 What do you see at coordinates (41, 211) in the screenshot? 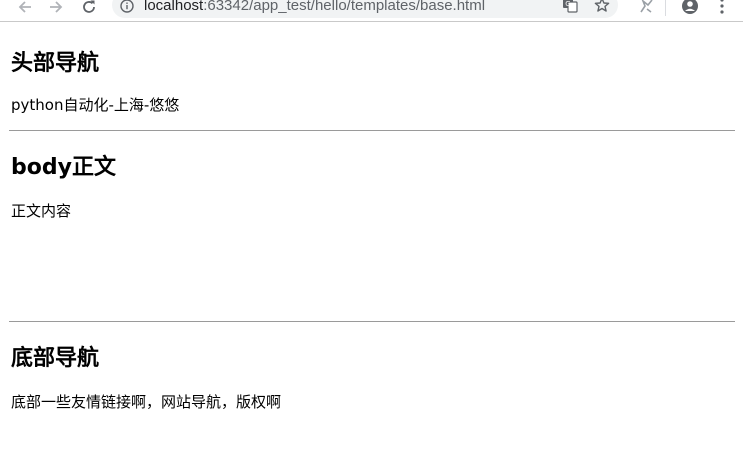
I see `body-text: 正文内容` at bounding box center [41, 211].